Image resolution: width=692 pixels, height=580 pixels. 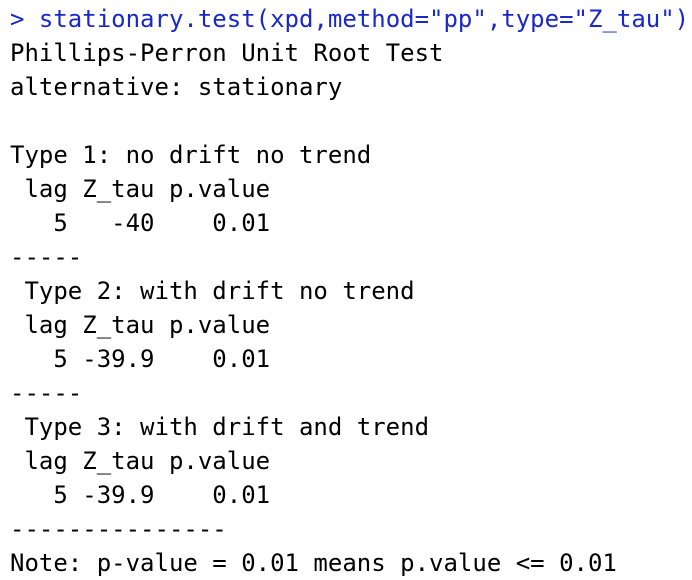 I want to click on output-line-blank, so click(x=351, y=121).